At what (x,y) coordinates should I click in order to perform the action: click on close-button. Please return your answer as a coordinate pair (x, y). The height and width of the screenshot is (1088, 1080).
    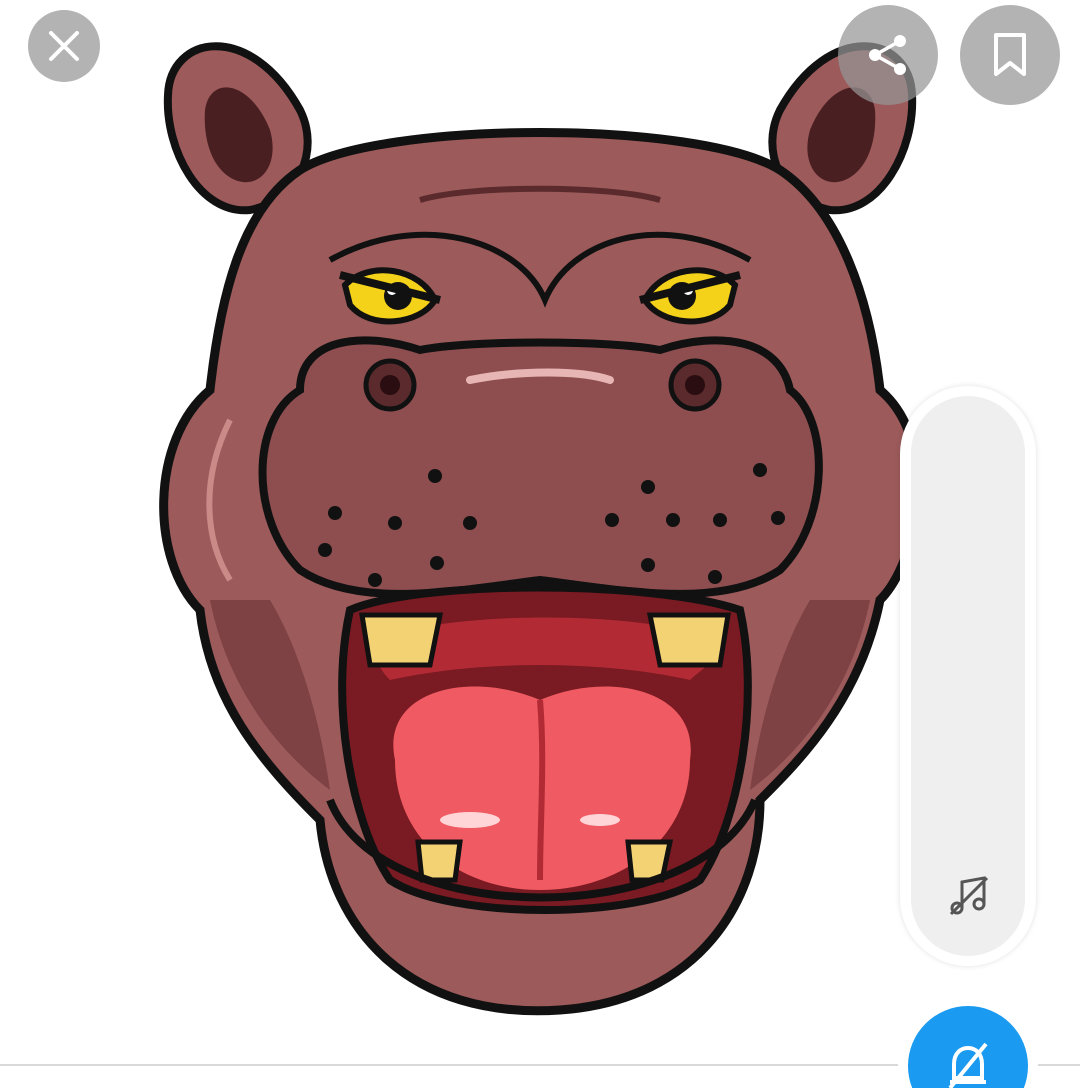
    Looking at the image, I should click on (64, 46).